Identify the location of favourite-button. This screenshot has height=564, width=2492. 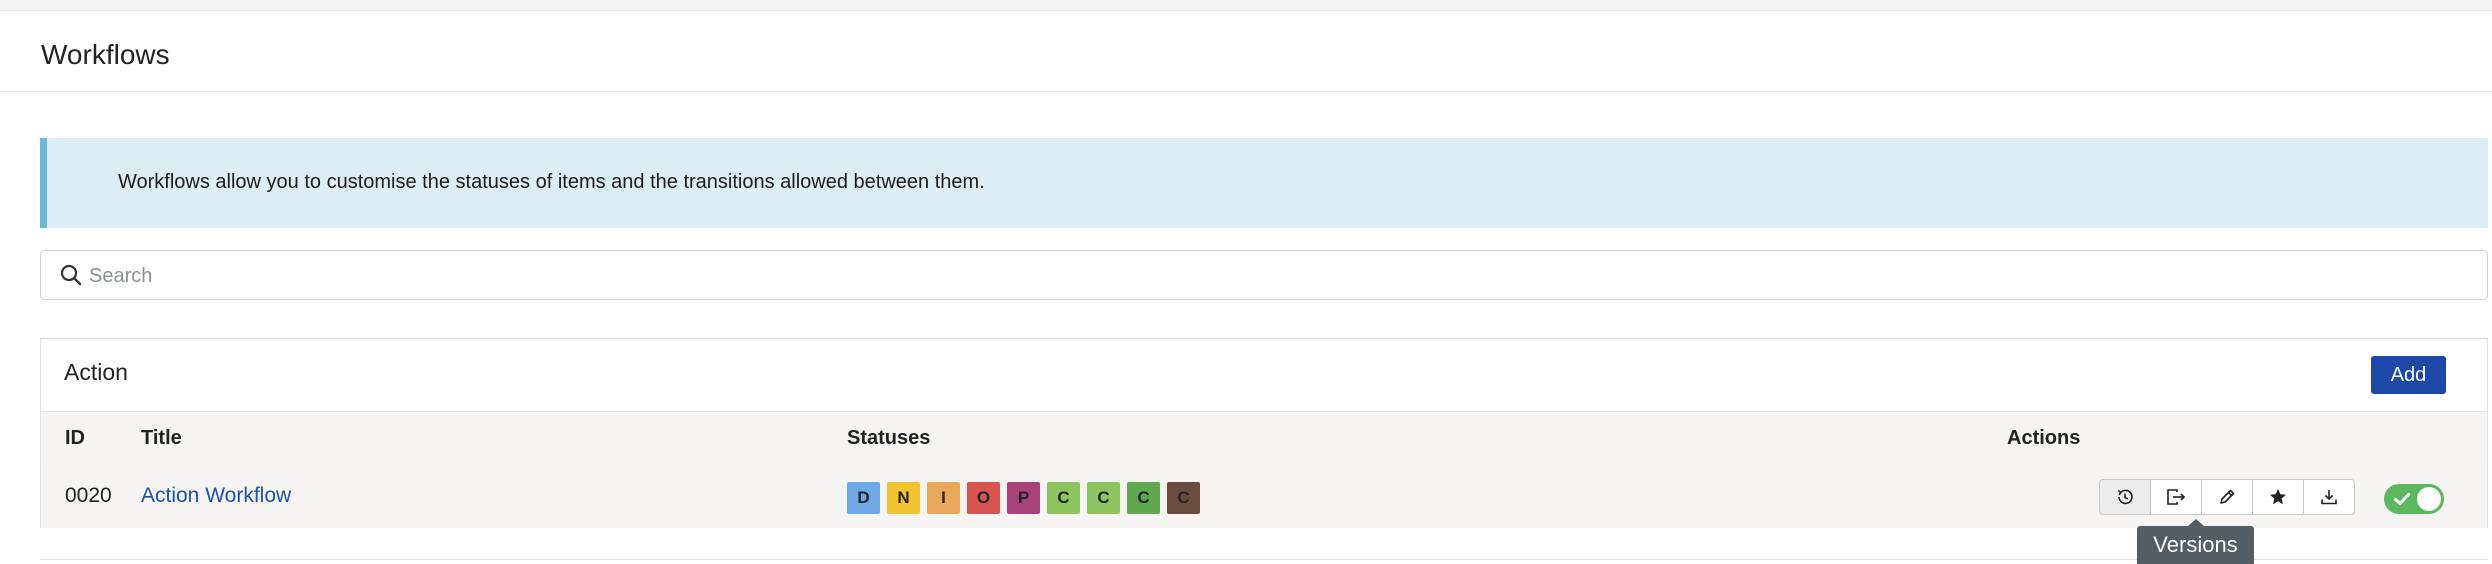
(2278, 497).